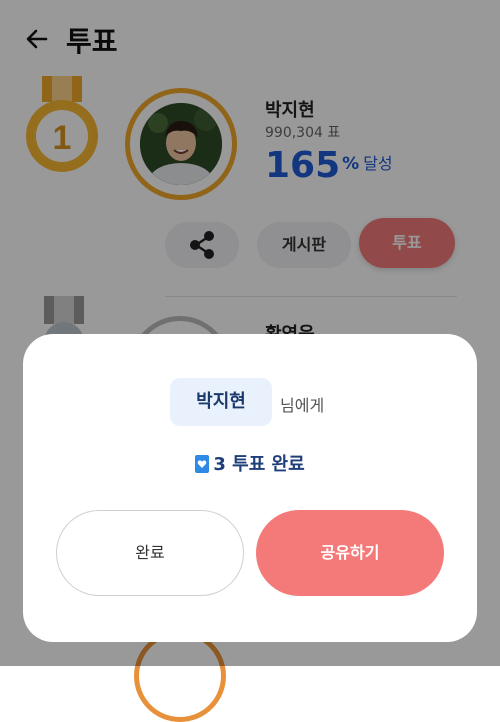 The height and width of the screenshot is (722, 500). Describe the element at coordinates (350, 553) in the screenshot. I see `share-modal-button: 공유하기` at that location.